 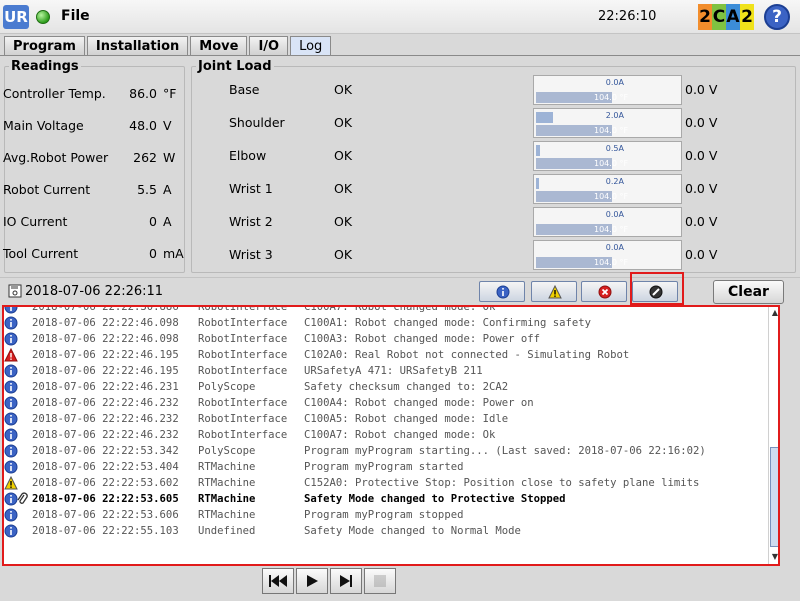 I want to click on filter-error-button, so click(x=604, y=291).